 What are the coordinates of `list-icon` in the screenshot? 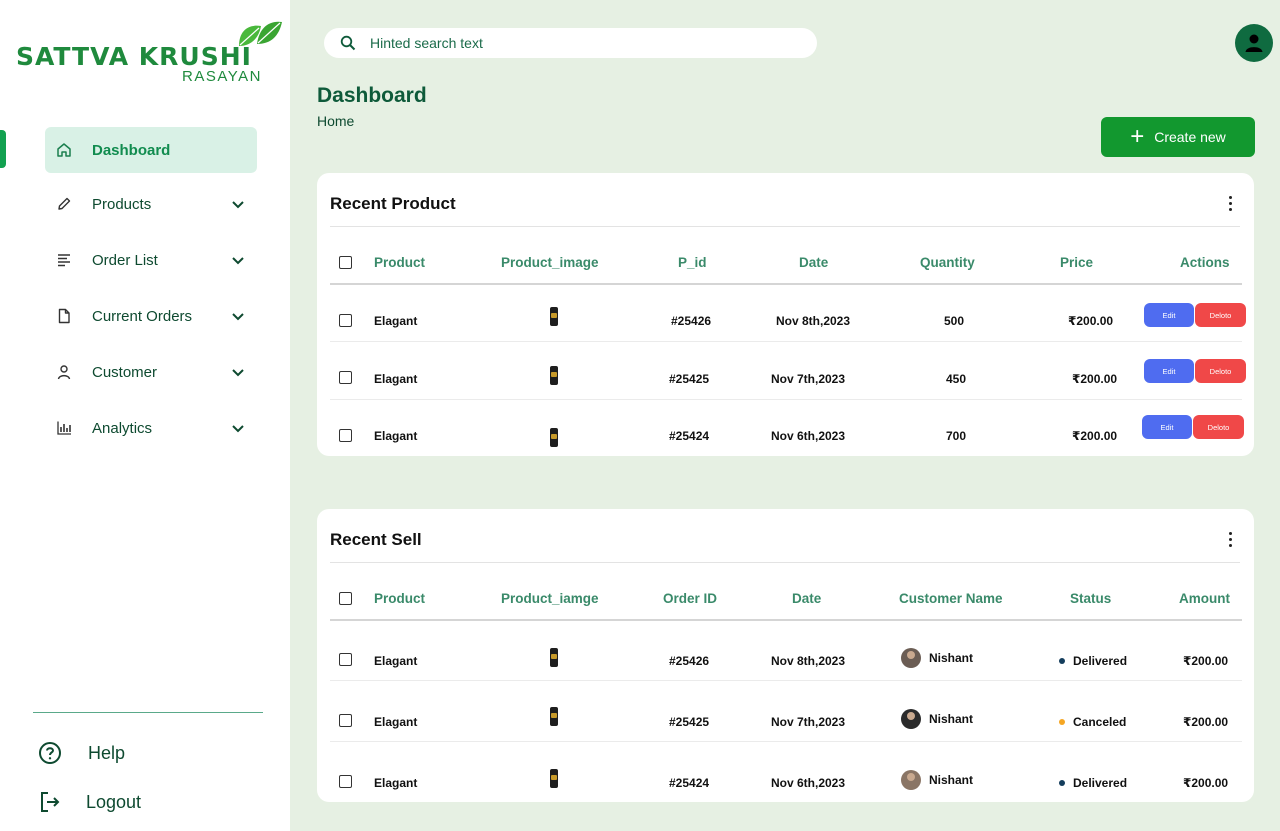 It's located at (64, 260).